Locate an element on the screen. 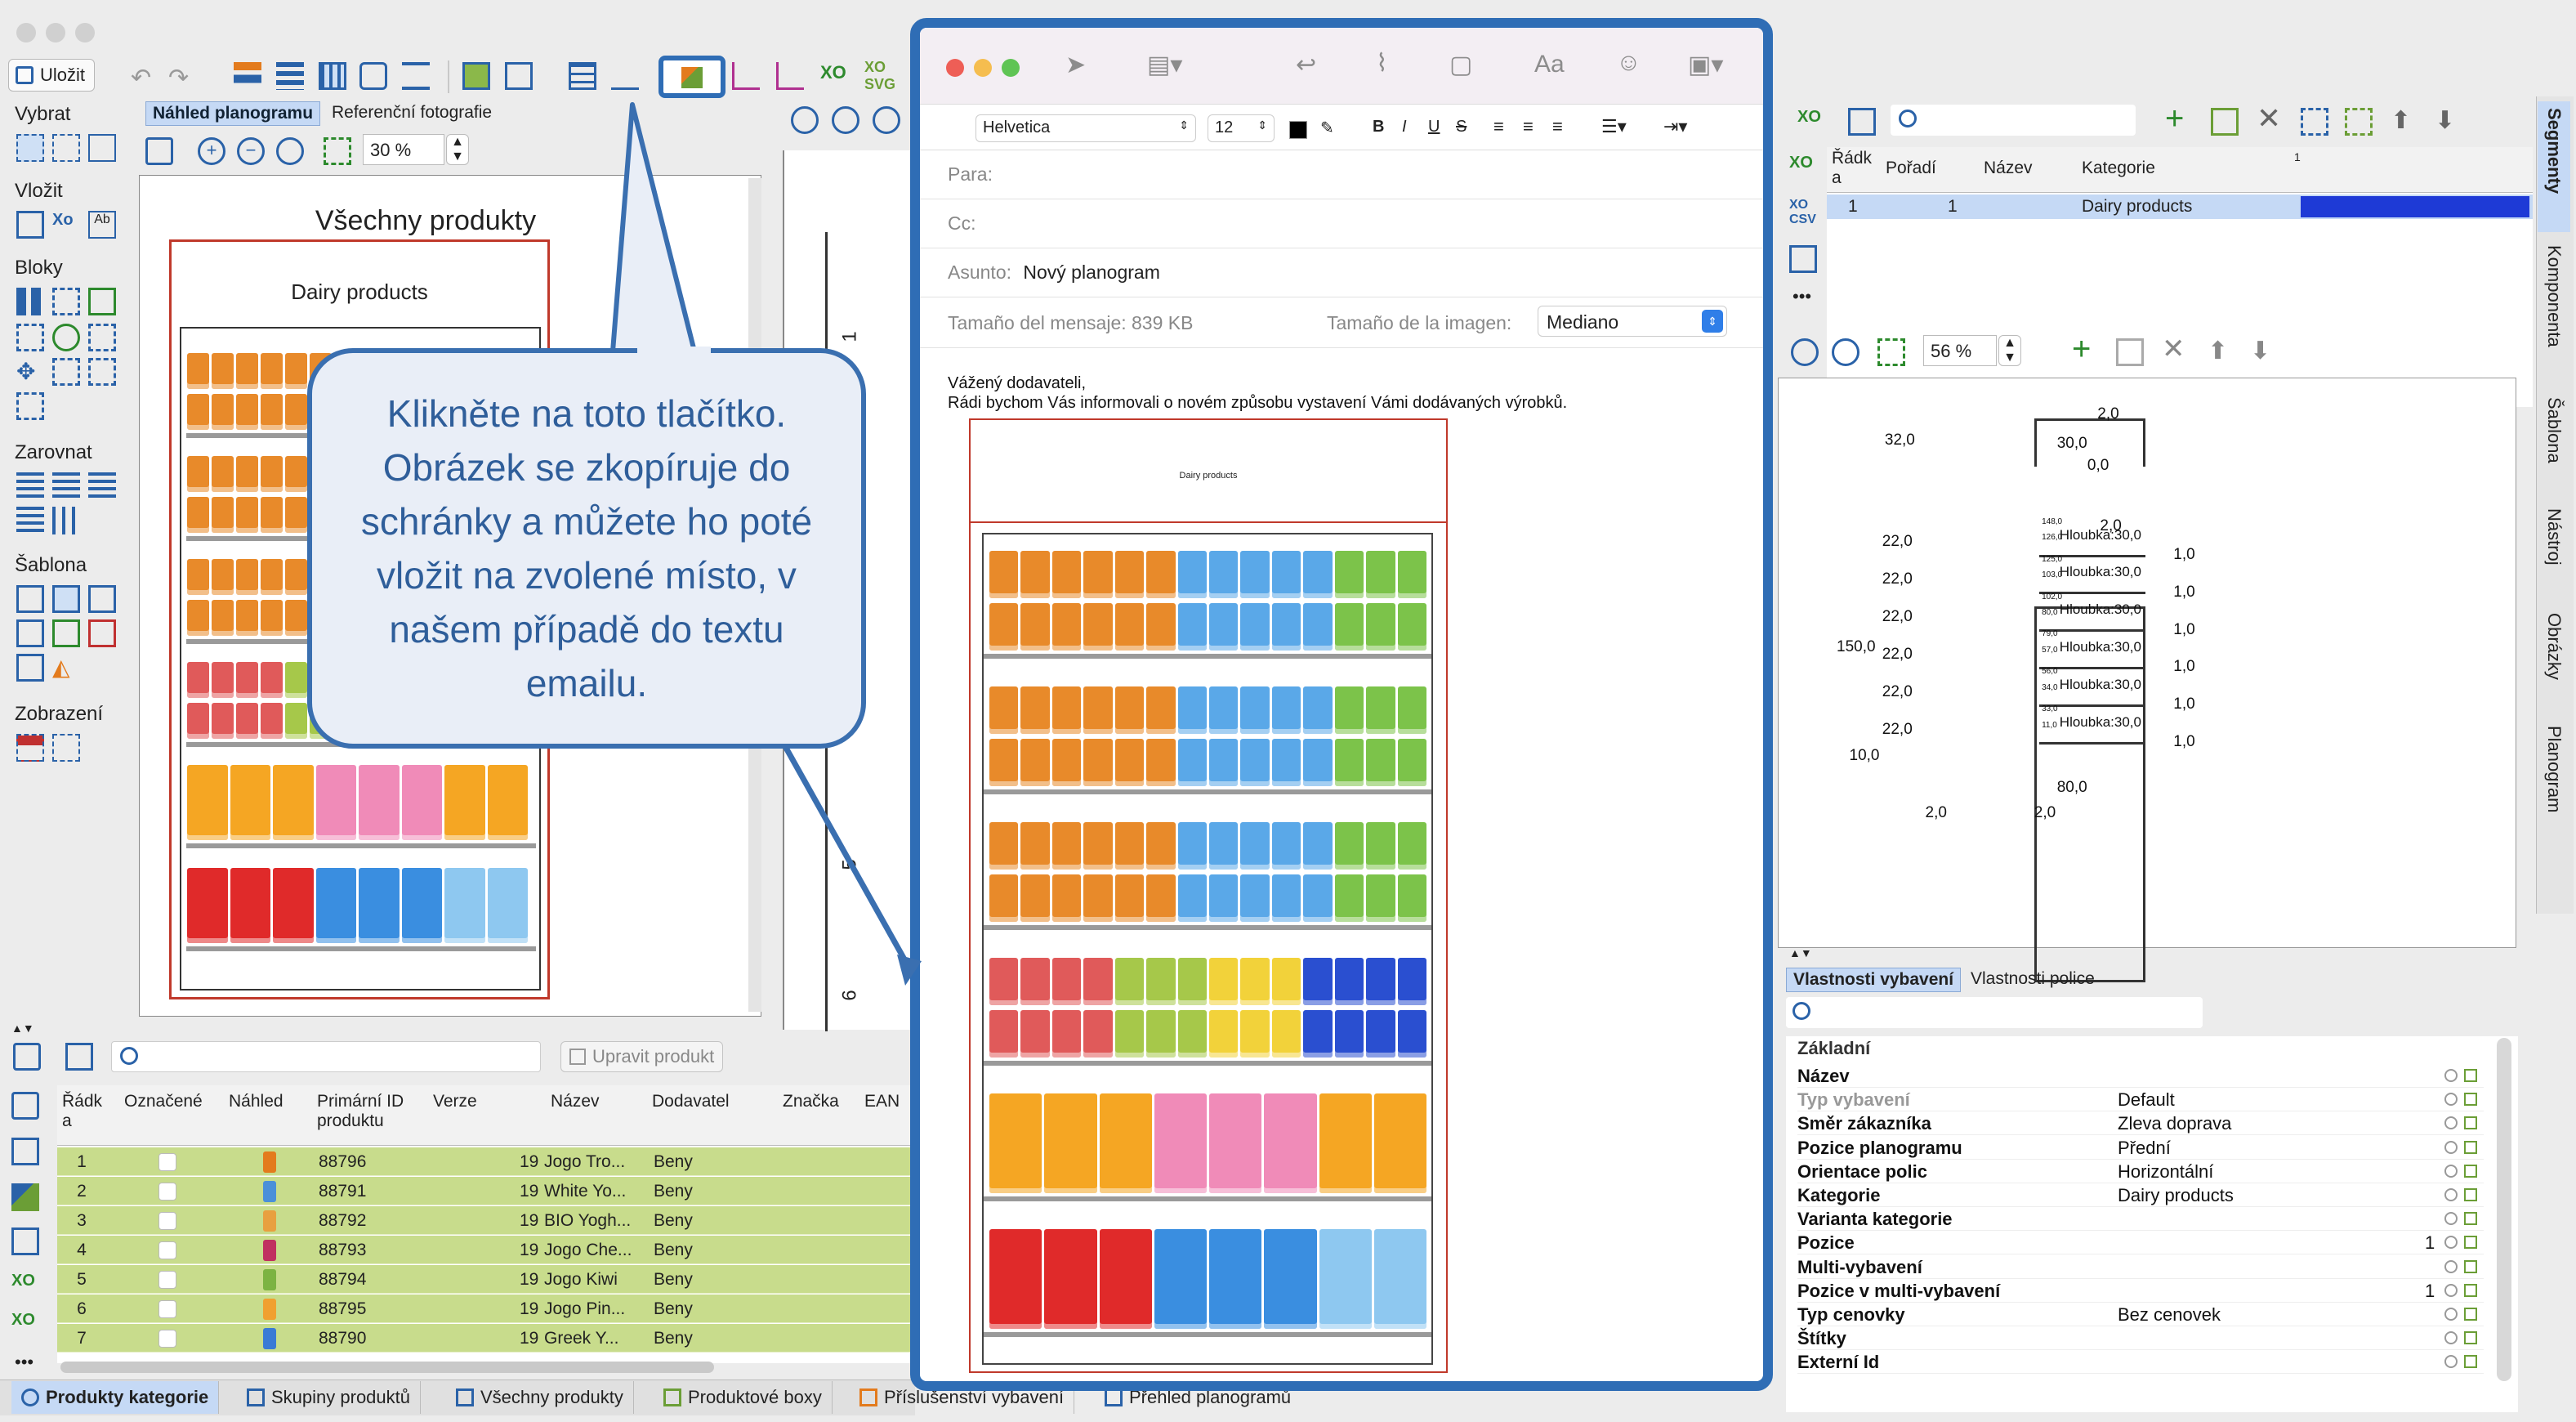 The image size is (2576, 1422). photo-browser-icon: ▣▾ is located at coordinates (1705, 65).